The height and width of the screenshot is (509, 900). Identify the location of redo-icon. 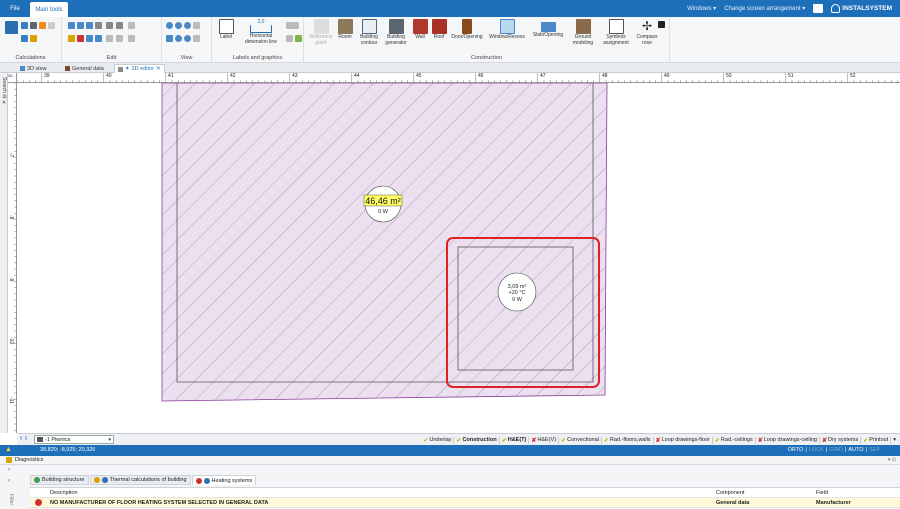
(98, 38).